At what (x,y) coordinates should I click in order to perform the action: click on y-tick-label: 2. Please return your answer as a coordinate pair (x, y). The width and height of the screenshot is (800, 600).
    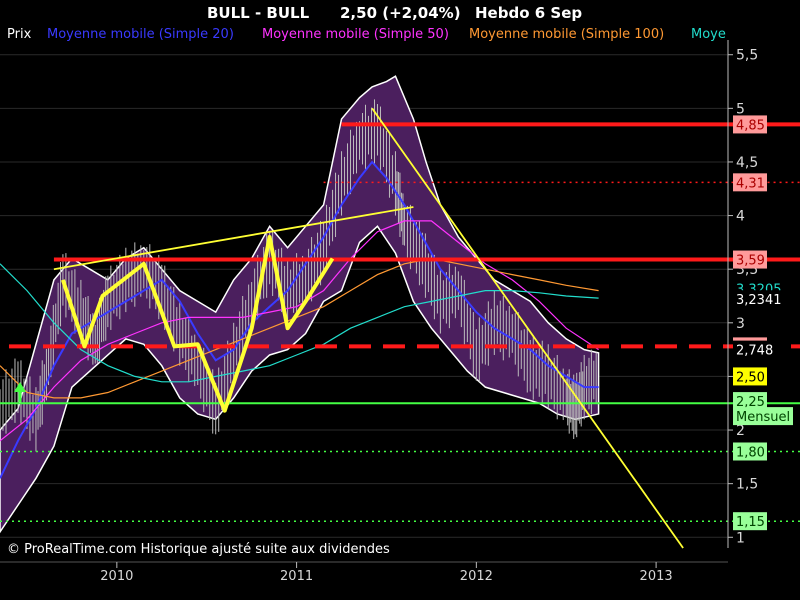
    Looking at the image, I should click on (740, 431).